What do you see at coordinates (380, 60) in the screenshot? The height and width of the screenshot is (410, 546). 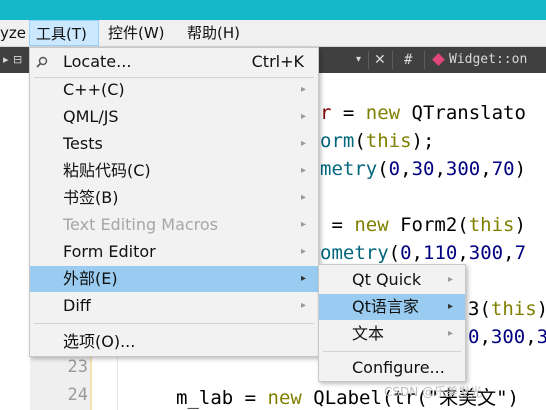 I see `close-icon: ✕` at bounding box center [380, 60].